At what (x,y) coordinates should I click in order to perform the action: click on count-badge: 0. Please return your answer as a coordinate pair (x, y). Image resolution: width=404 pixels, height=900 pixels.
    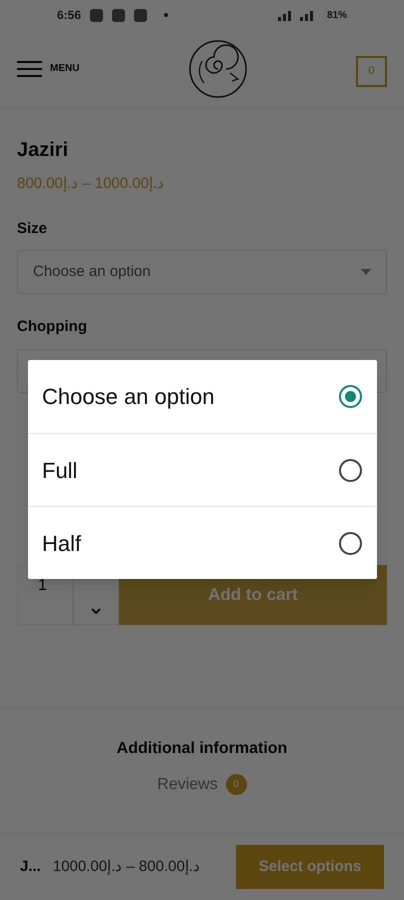
    Looking at the image, I should click on (236, 784).